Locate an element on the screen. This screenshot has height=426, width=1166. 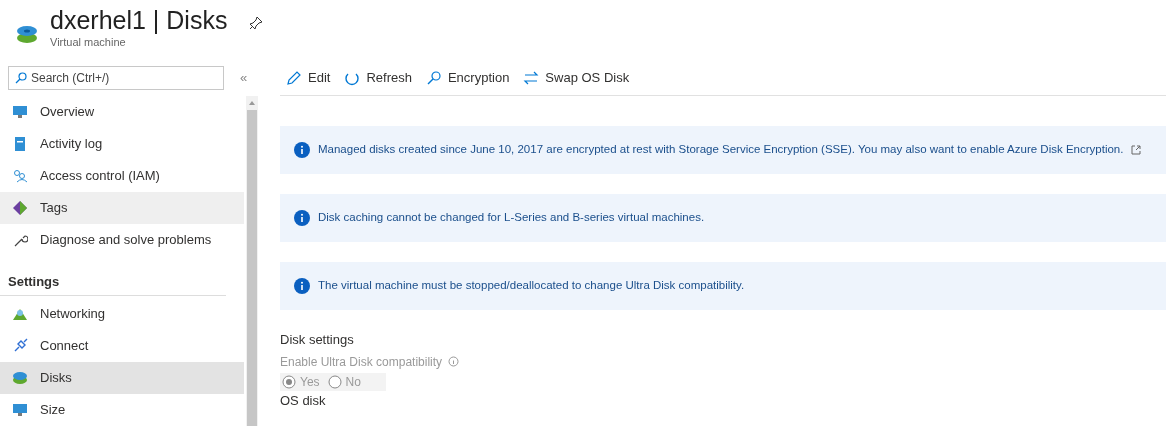
search-field: Search (Ctrl+/) is located at coordinates (116, 78).